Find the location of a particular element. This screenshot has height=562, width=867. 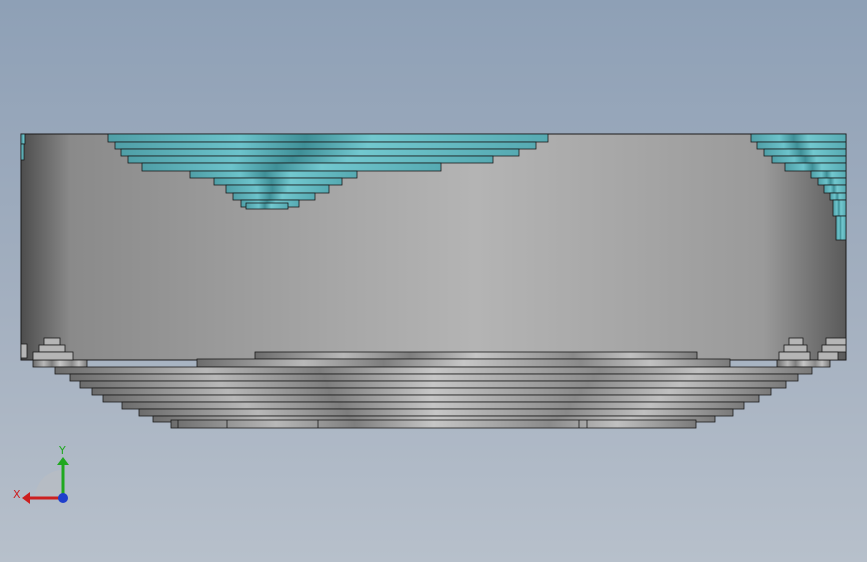

x-axis-arrow is located at coordinates (26, 498).